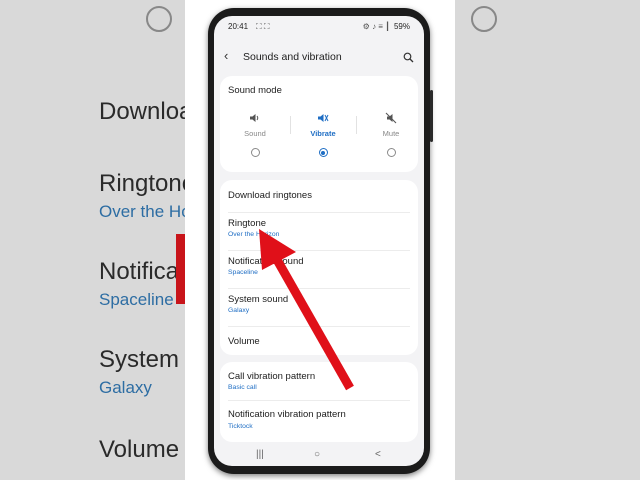 The height and width of the screenshot is (480, 640). What do you see at coordinates (255, 118) in the screenshot?
I see `speaker-icon` at bounding box center [255, 118].